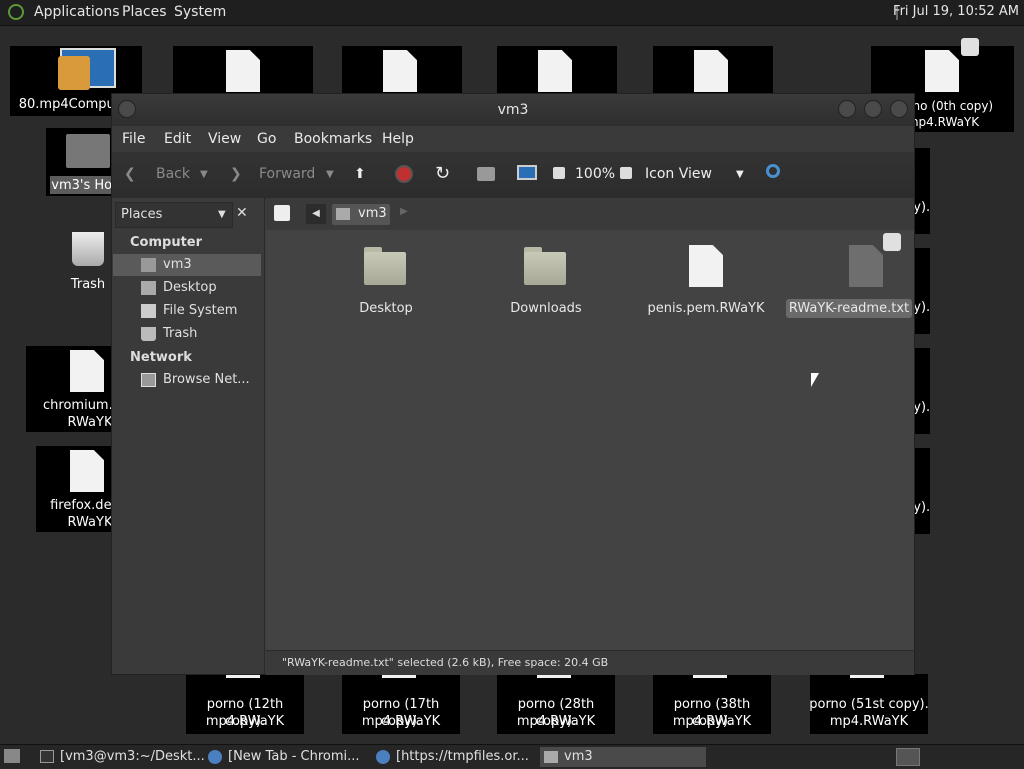 This screenshot has width=1024, height=769. I want to click on path-button-vm3: vm3, so click(361, 214).